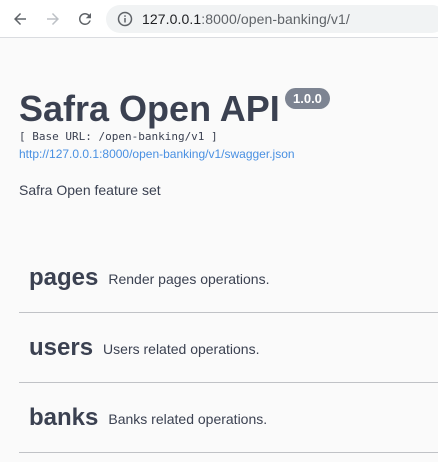 This screenshot has width=438, height=462. Describe the element at coordinates (149, 108) in the screenshot. I see `api-title: Safra Open API` at that location.